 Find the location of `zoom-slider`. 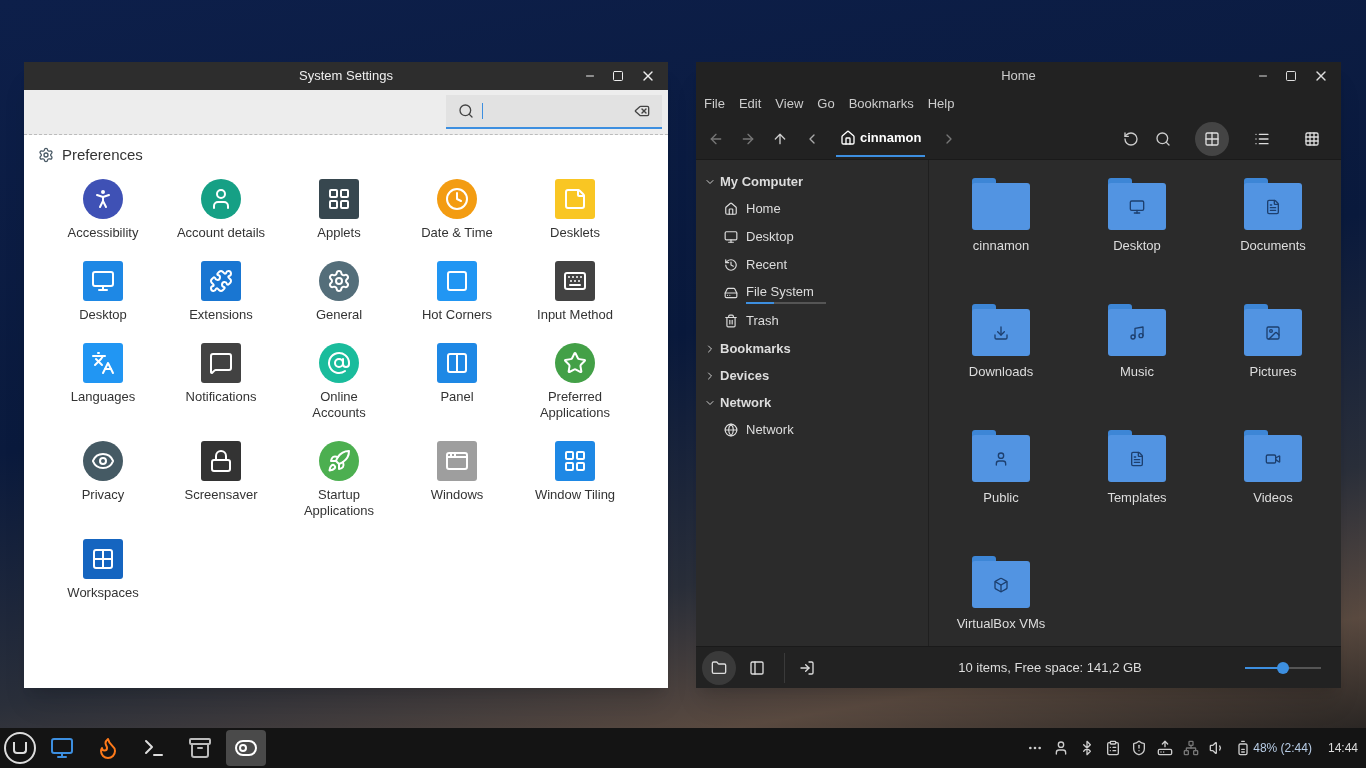

zoom-slider is located at coordinates (1283, 667).